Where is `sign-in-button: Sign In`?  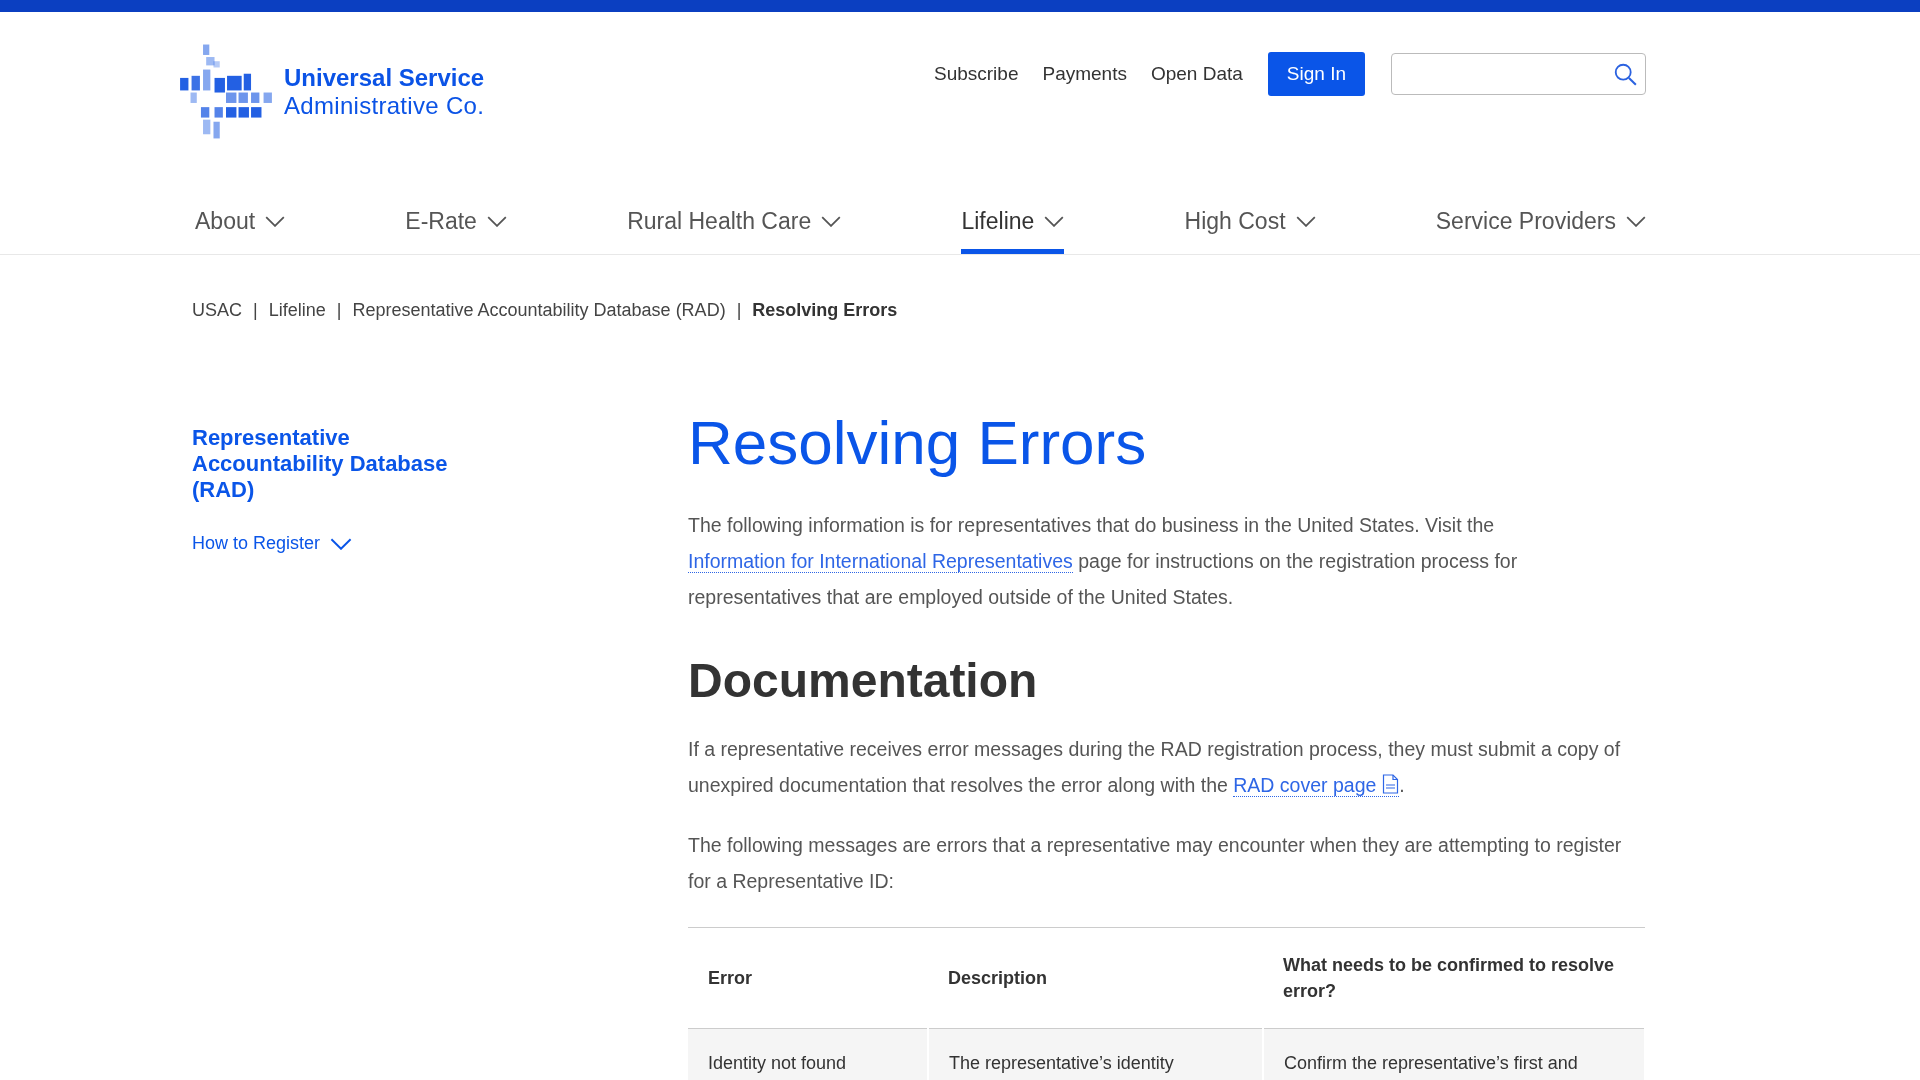
sign-in-button: Sign In is located at coordinates (1316, 74).